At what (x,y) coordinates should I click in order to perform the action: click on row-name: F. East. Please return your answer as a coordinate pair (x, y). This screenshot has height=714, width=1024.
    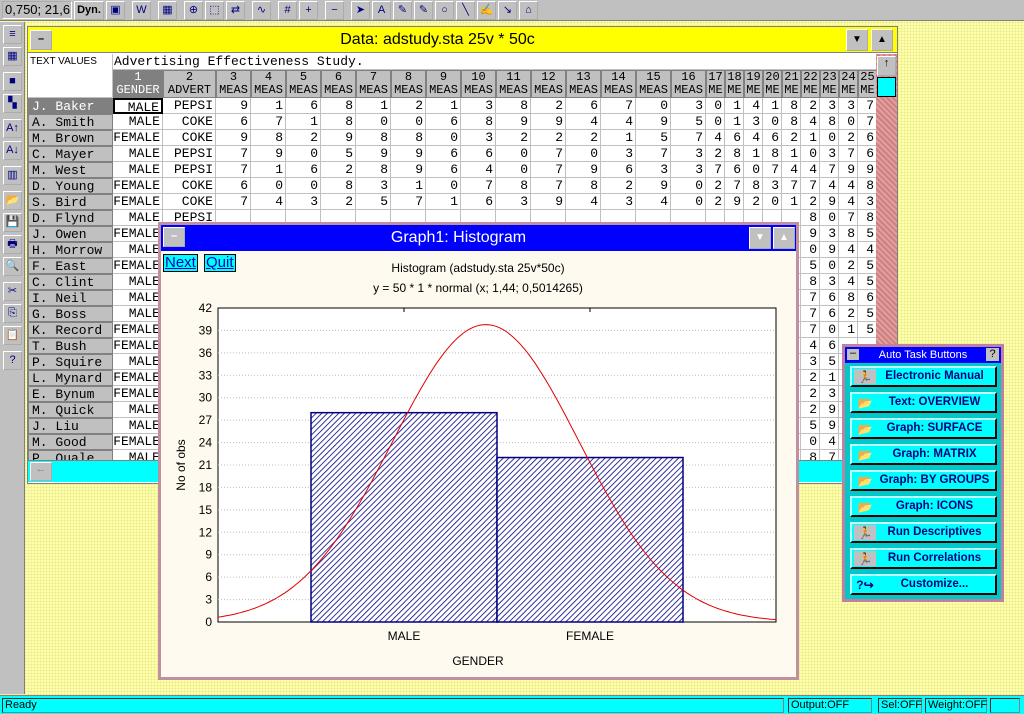
    Looking at the image, I should click on (70, 266).